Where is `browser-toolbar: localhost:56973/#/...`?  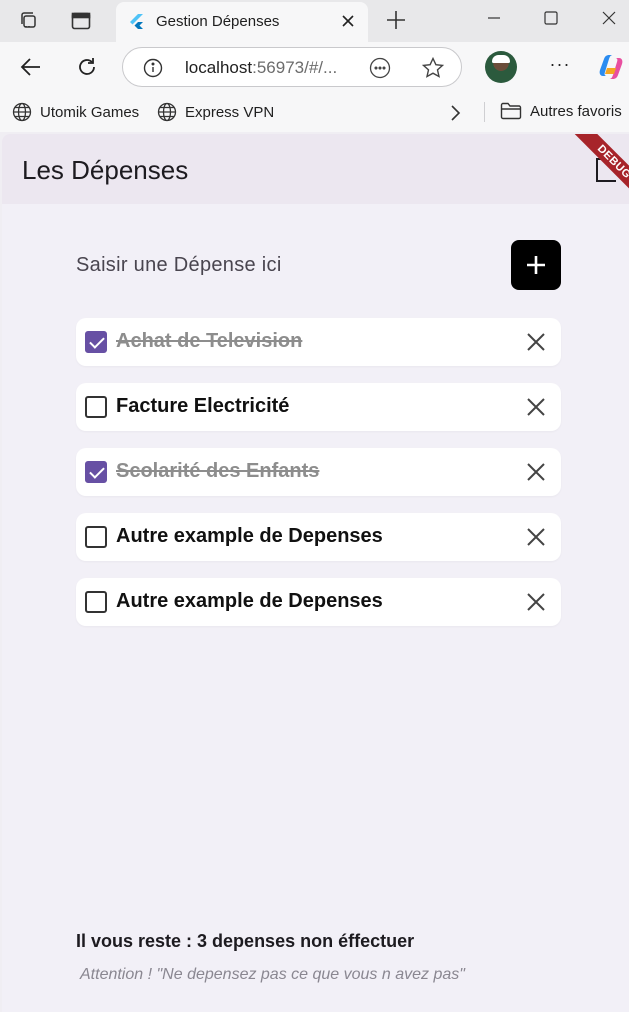 browser-toolbar: localhost:56973/#/... is located at coordinates (314, 67).